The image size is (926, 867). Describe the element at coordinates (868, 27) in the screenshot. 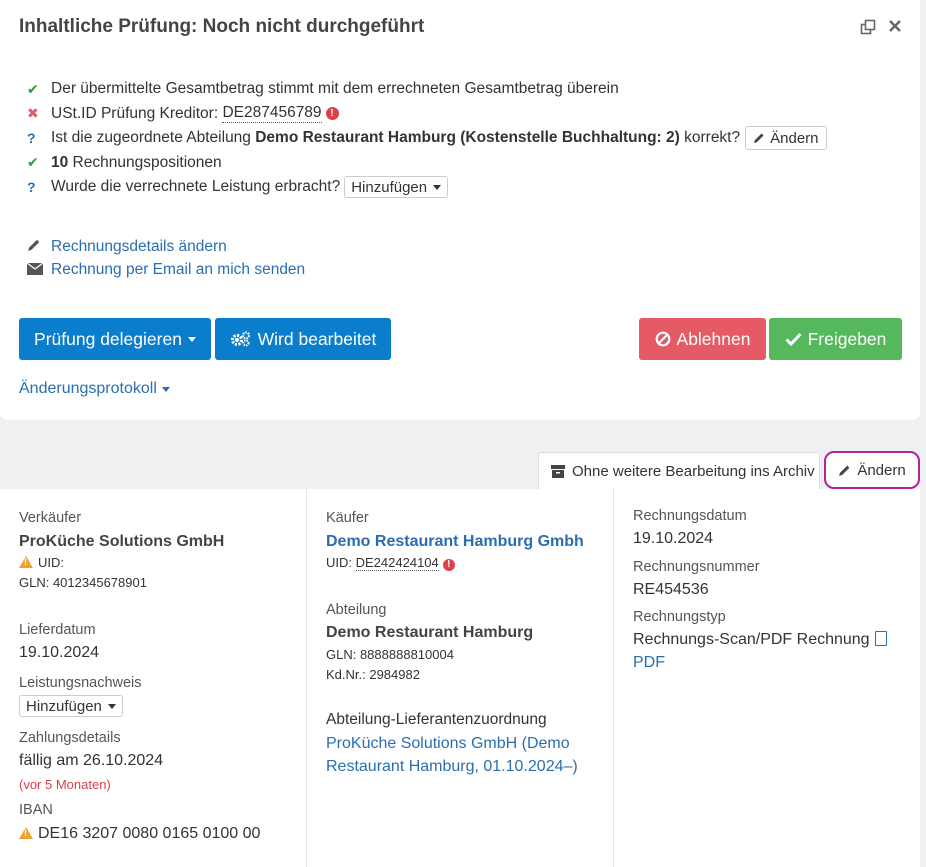

I see `restore-window-icon` at that location.